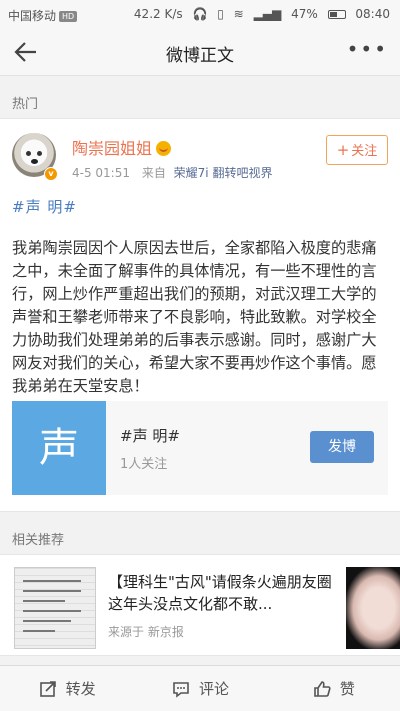  Describe the element at coordinates (373, 608) in the screenshot. I see `related-thumbnail-brain` at that location.